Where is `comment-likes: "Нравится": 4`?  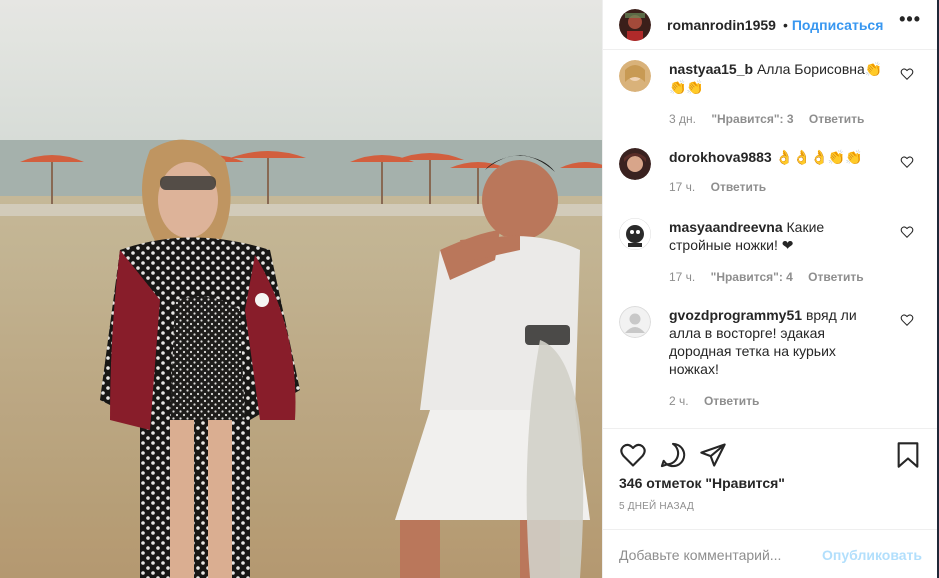
comment-likes: "Нравится": 4 is located at coordinates (752, 277).